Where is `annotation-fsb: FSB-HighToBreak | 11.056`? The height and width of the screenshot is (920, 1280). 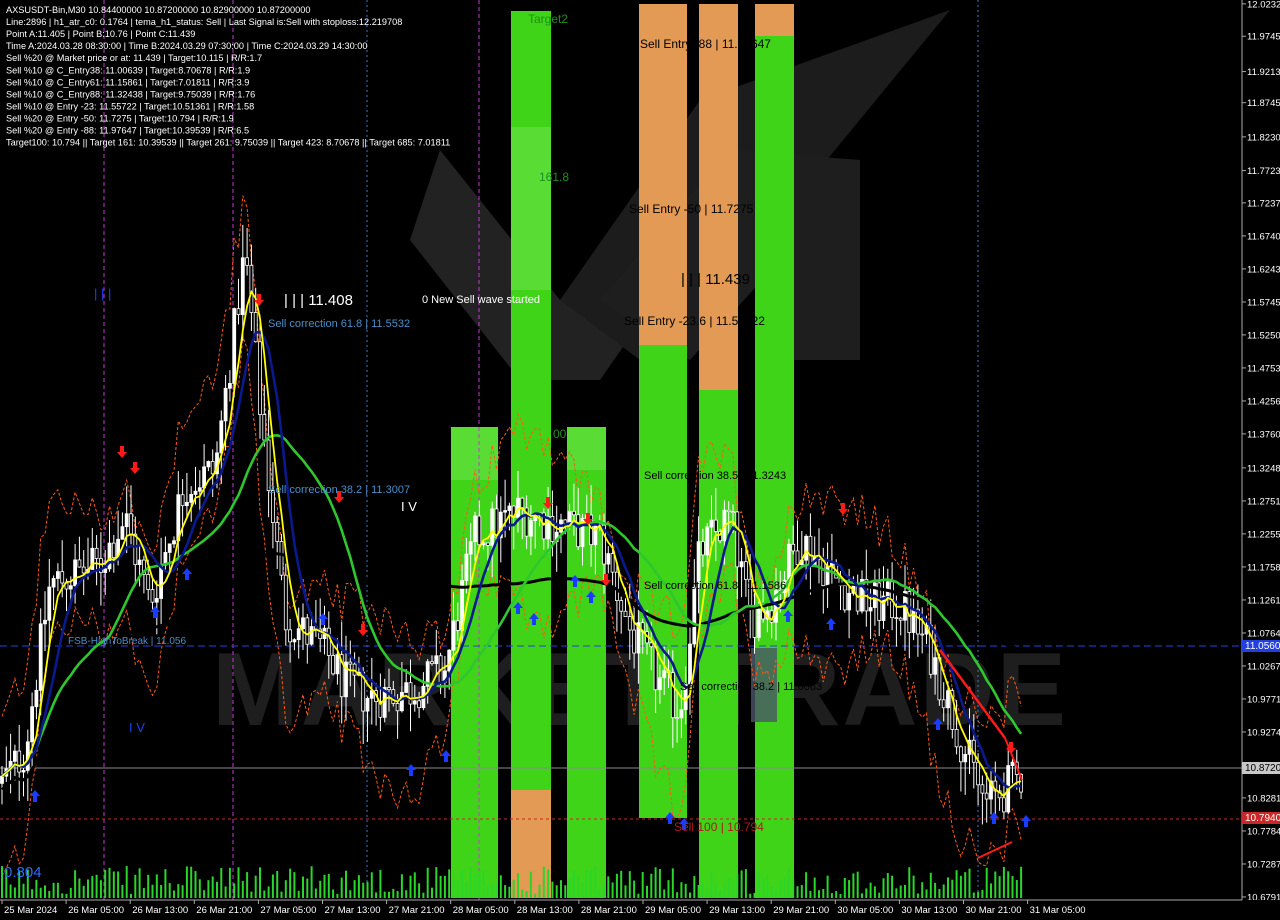 annotation-fsb: FSB-HighToBreak | 11.056 is located at coordinates (127, 641).